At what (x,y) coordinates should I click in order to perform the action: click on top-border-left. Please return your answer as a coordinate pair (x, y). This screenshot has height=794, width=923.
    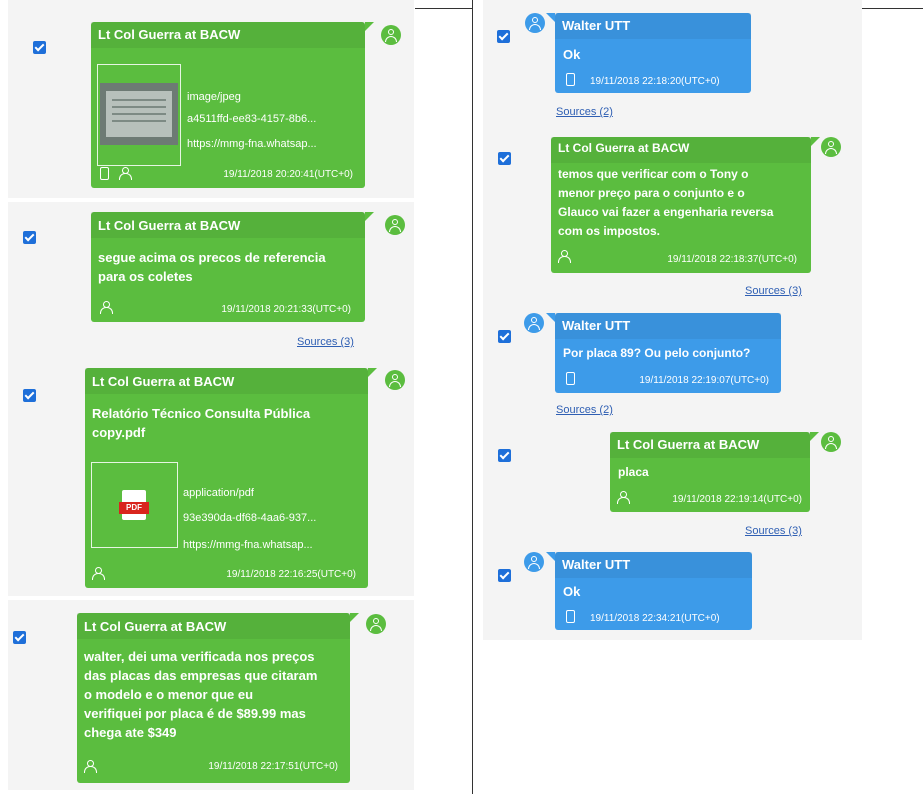
    Looking at the image, I should click on (444, 8).